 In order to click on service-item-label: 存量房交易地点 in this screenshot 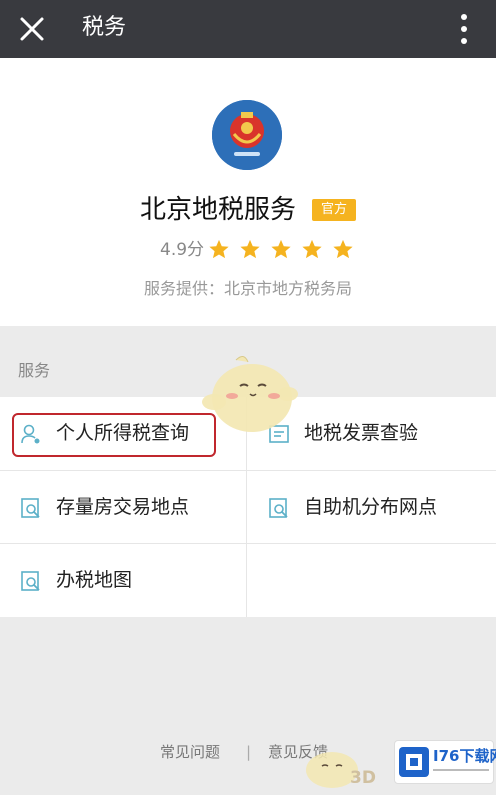, I will do `click(123, 507)`.